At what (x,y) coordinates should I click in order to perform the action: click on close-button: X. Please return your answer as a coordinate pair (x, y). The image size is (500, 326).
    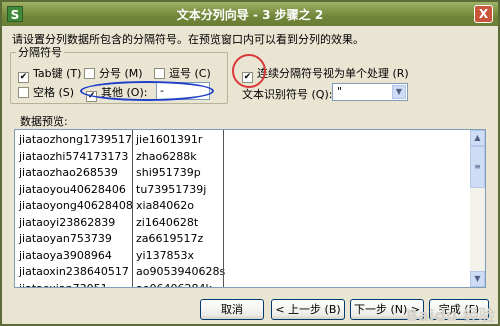
    Looking at the image, I should click on (483, 14).